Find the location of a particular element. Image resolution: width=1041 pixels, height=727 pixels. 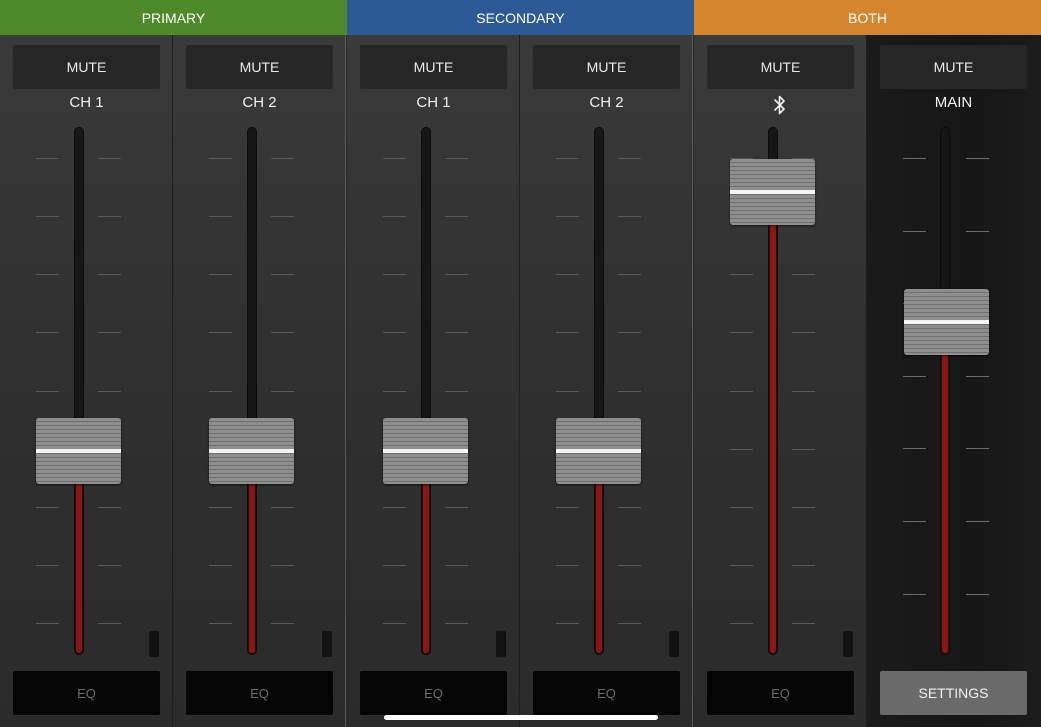

group-both: BOTH is located at coordinates (867, 17).